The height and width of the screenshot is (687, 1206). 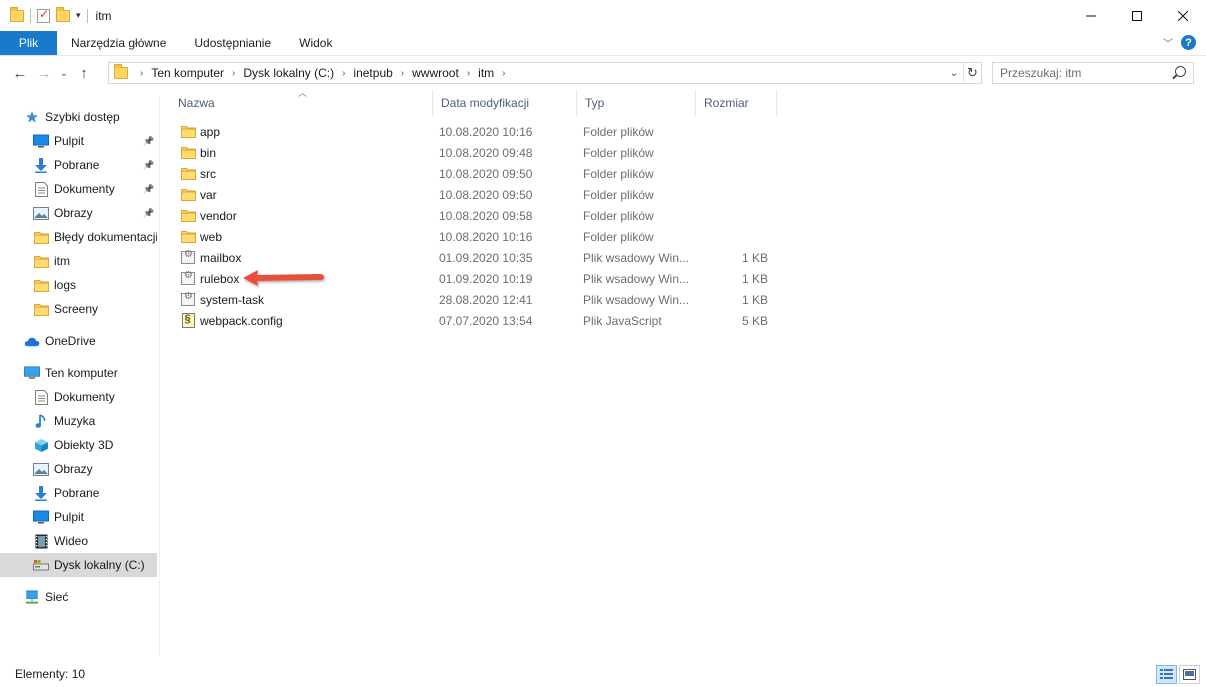 What do you see at coordinates (20, 73) in the screenshot?
I see `back-arrow-icon: ←` at bounding box center [20, 73].